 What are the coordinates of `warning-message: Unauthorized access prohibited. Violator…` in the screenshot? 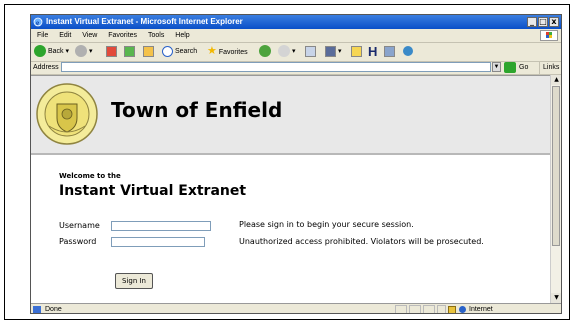 It's located at (361, 241).